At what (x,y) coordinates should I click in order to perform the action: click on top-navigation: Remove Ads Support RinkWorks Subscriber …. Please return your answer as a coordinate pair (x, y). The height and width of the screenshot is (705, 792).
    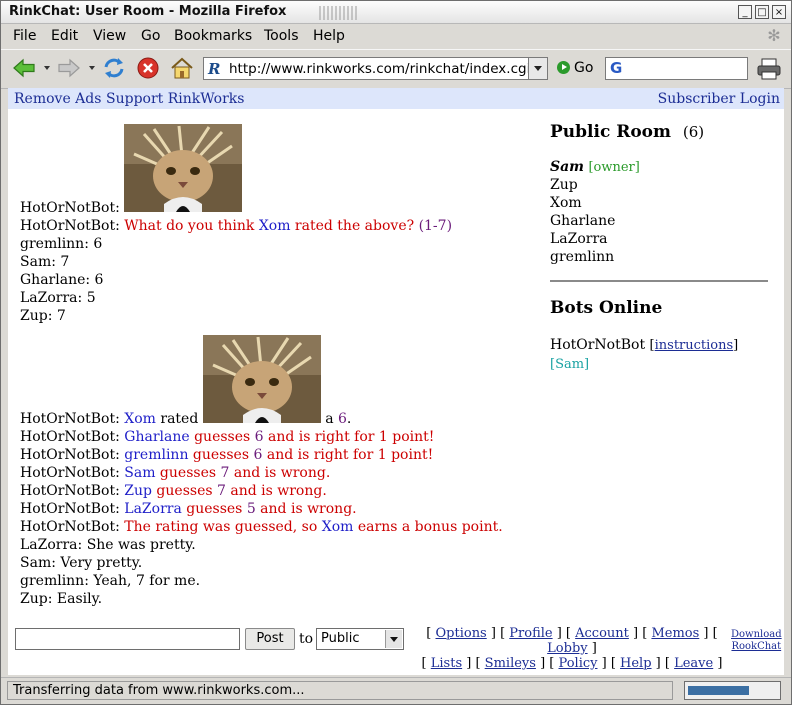
    Looking at the image, I should click on (396, 98).